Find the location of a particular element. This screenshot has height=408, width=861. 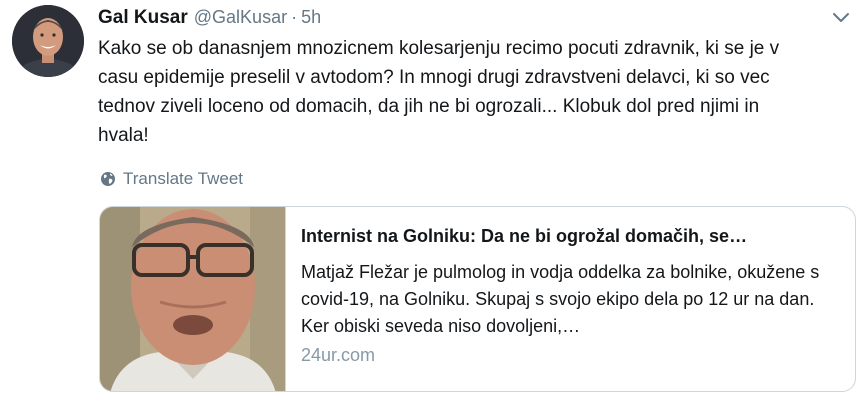

translate-tweet-link: Translate Tweet is located at coordinates (171, 179).